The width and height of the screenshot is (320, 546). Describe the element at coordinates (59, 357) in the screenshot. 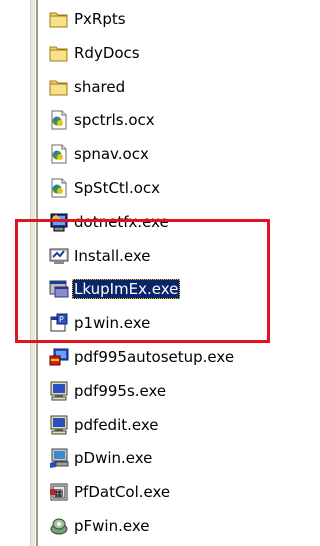

I see `setup-icon` at that location.